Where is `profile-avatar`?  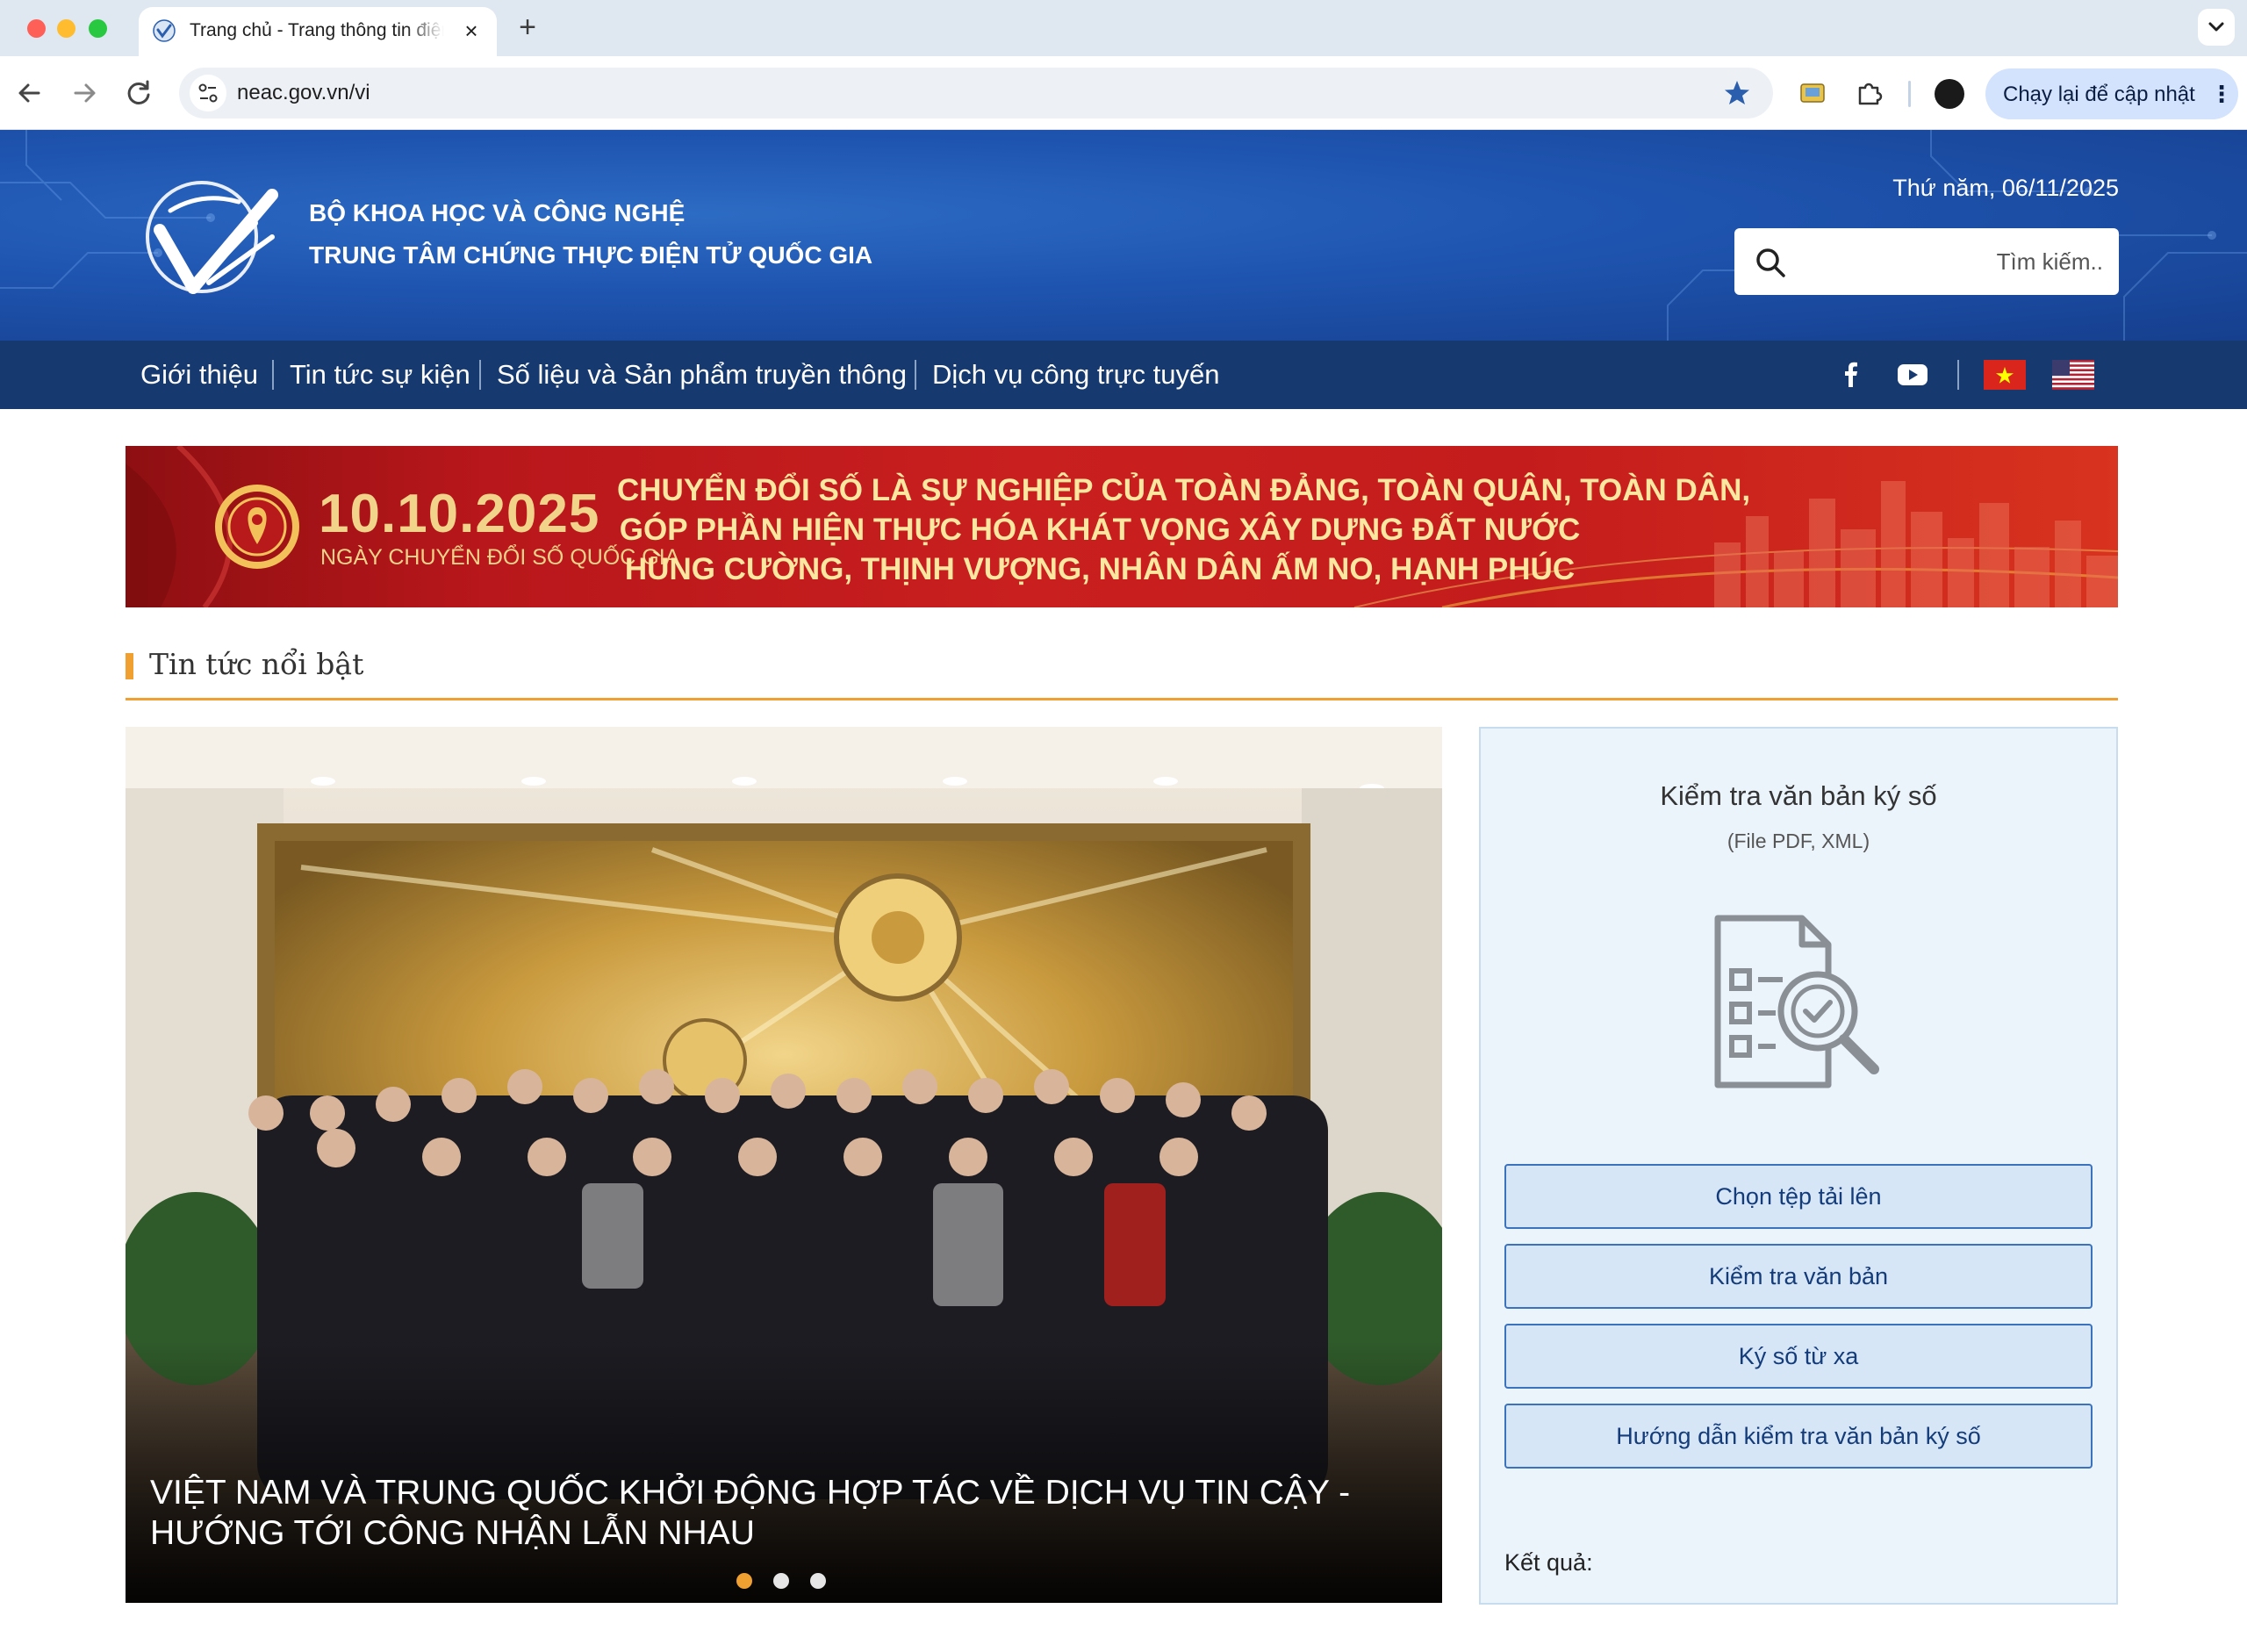
profile-avatar is located at coordinates (1949, 94).